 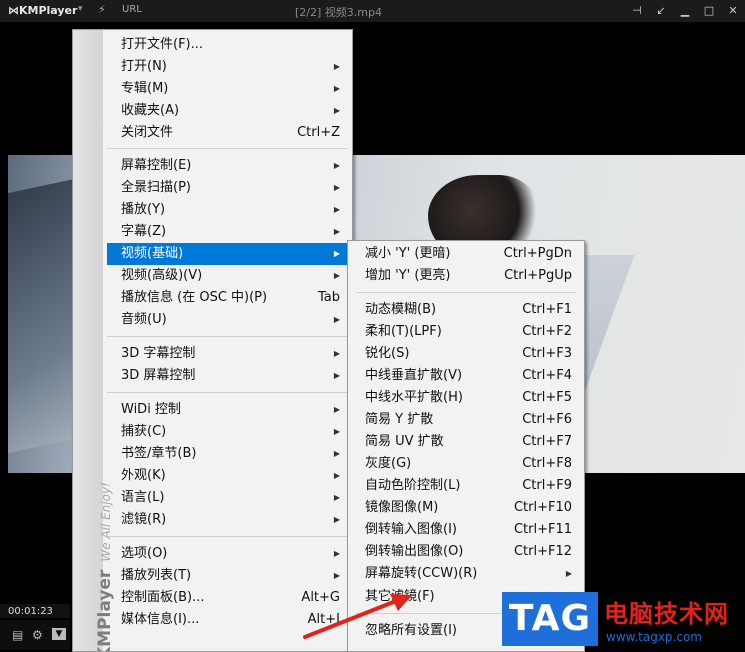 I want to click on menu-item: WiDi 控制 ▶, so click(x=227, y=410).